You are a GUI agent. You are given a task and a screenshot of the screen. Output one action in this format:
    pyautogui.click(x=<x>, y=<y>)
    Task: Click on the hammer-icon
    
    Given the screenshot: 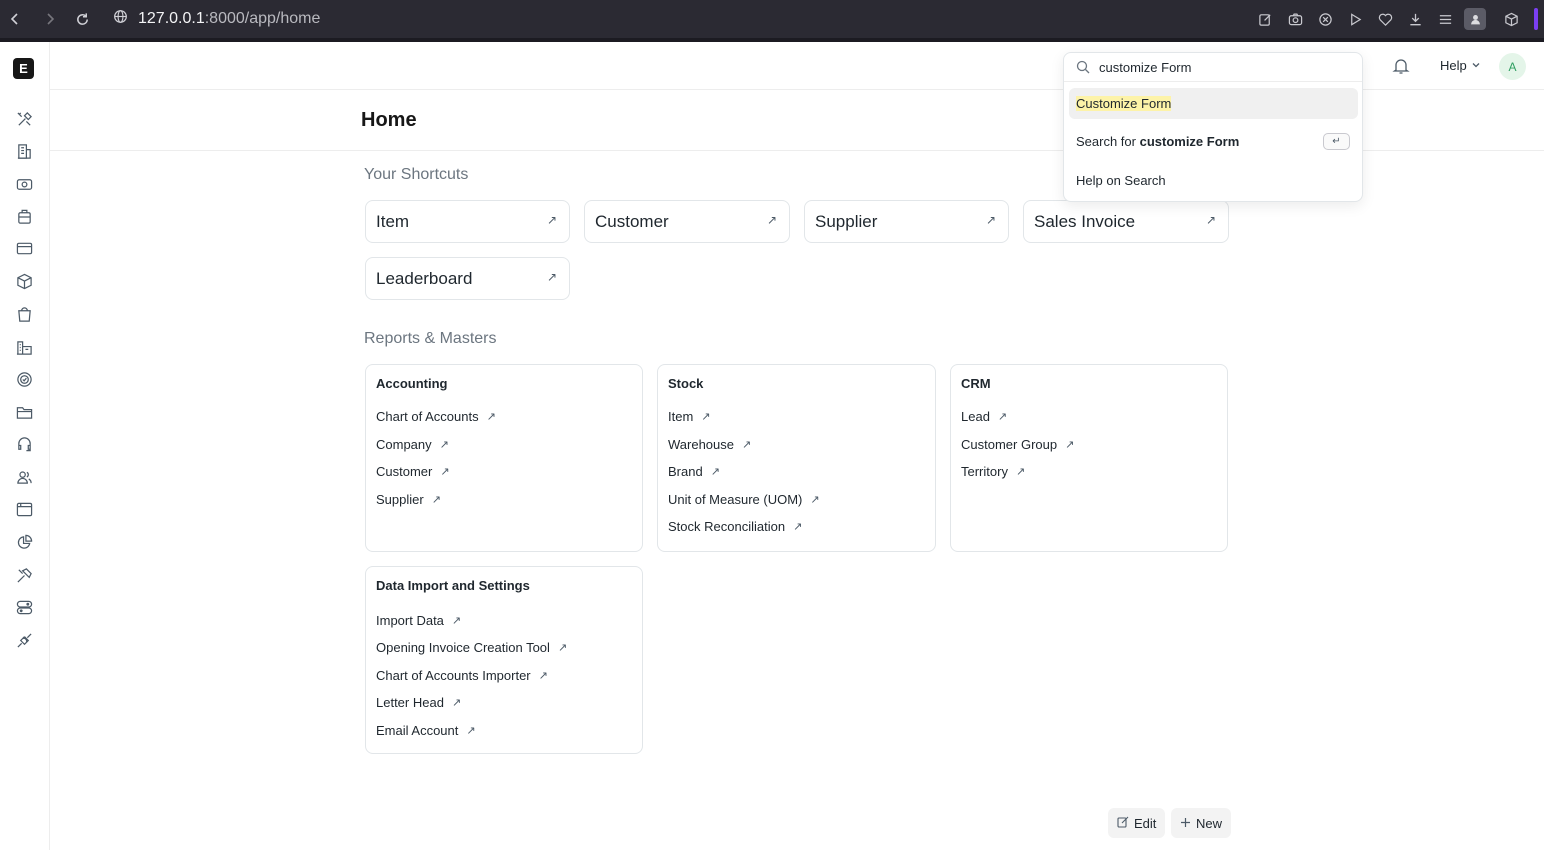 What is the action you would take?
    pyautogui.click(x=24, y=575)
    